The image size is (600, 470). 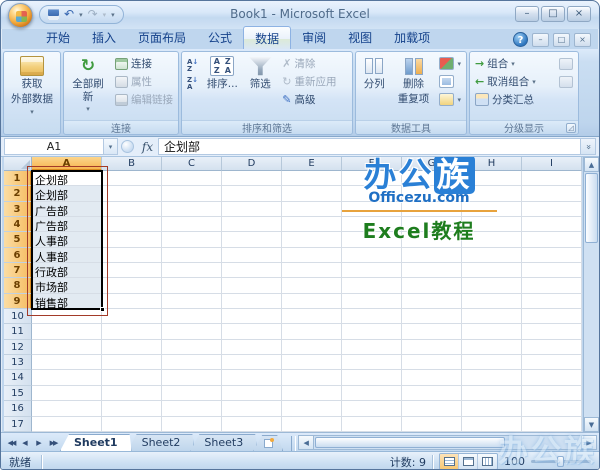 What do you see at coordinates (18, 378) in the screenshot?
I see `row-header-14: 14` at bounding box center [18, 378].